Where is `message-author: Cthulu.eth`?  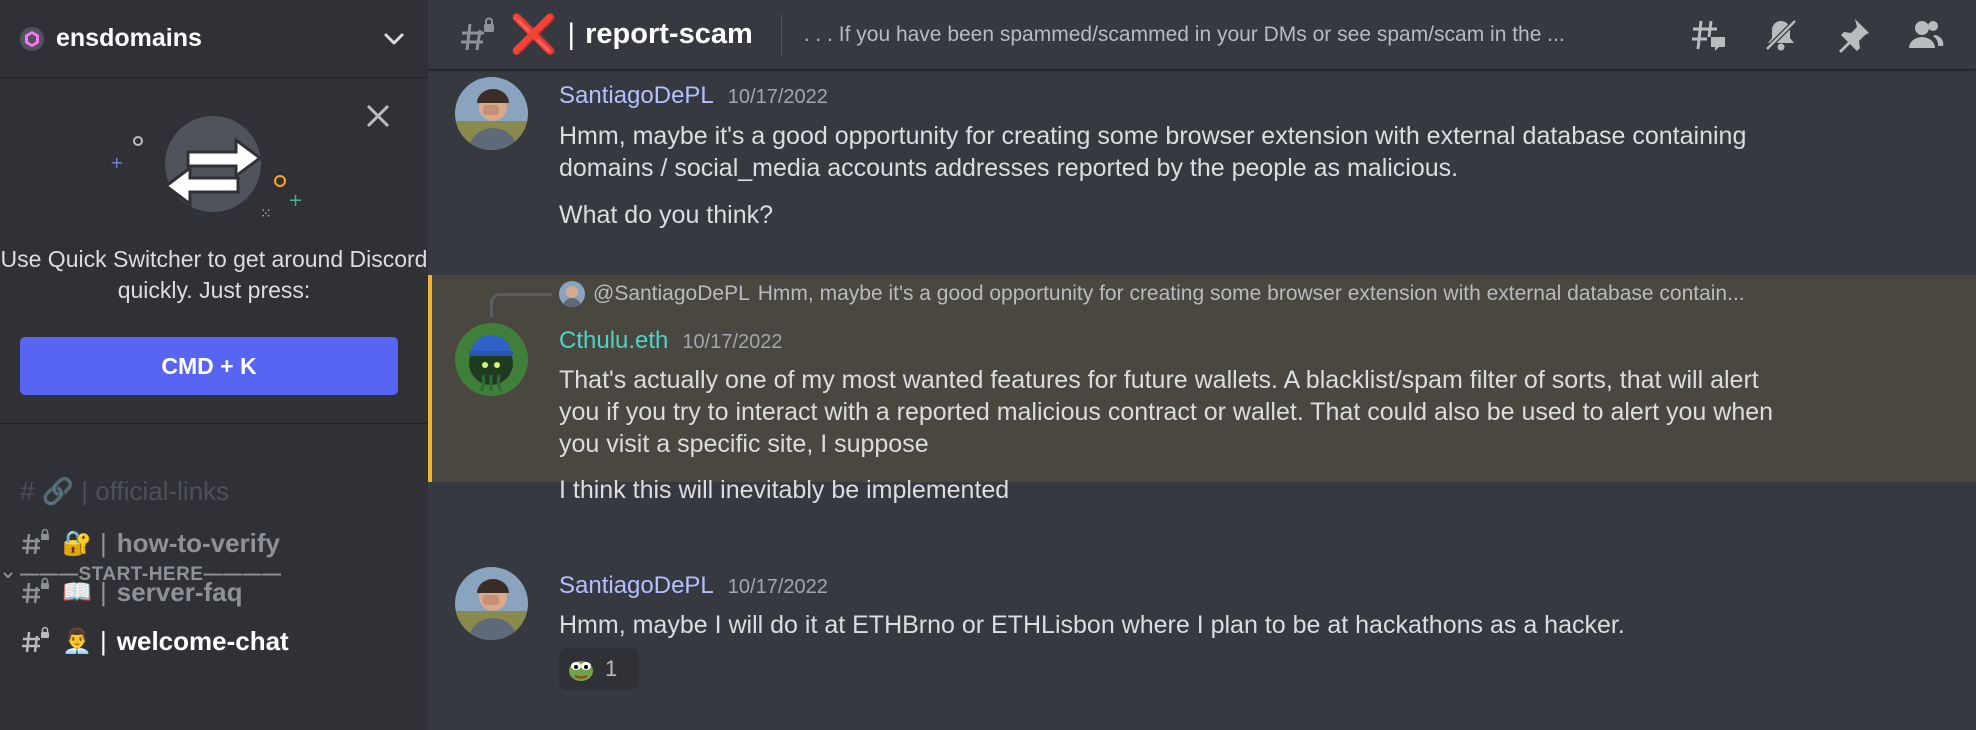 message-author: Cthulu.eth is located at coordinates (613, 341).